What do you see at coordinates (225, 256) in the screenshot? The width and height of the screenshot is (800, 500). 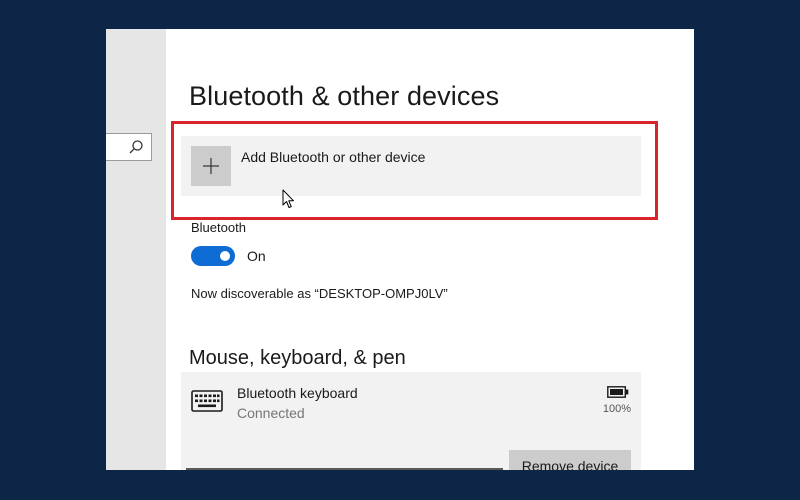 I see `toggle-knob` at bounding box center [225, 256].